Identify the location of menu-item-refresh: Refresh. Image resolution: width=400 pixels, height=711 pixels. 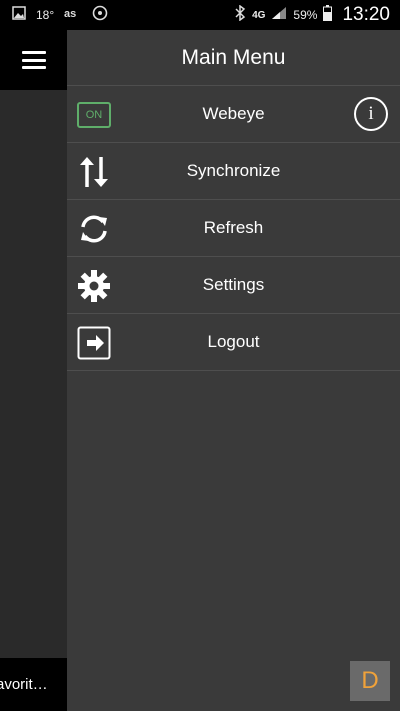
(233, 228).